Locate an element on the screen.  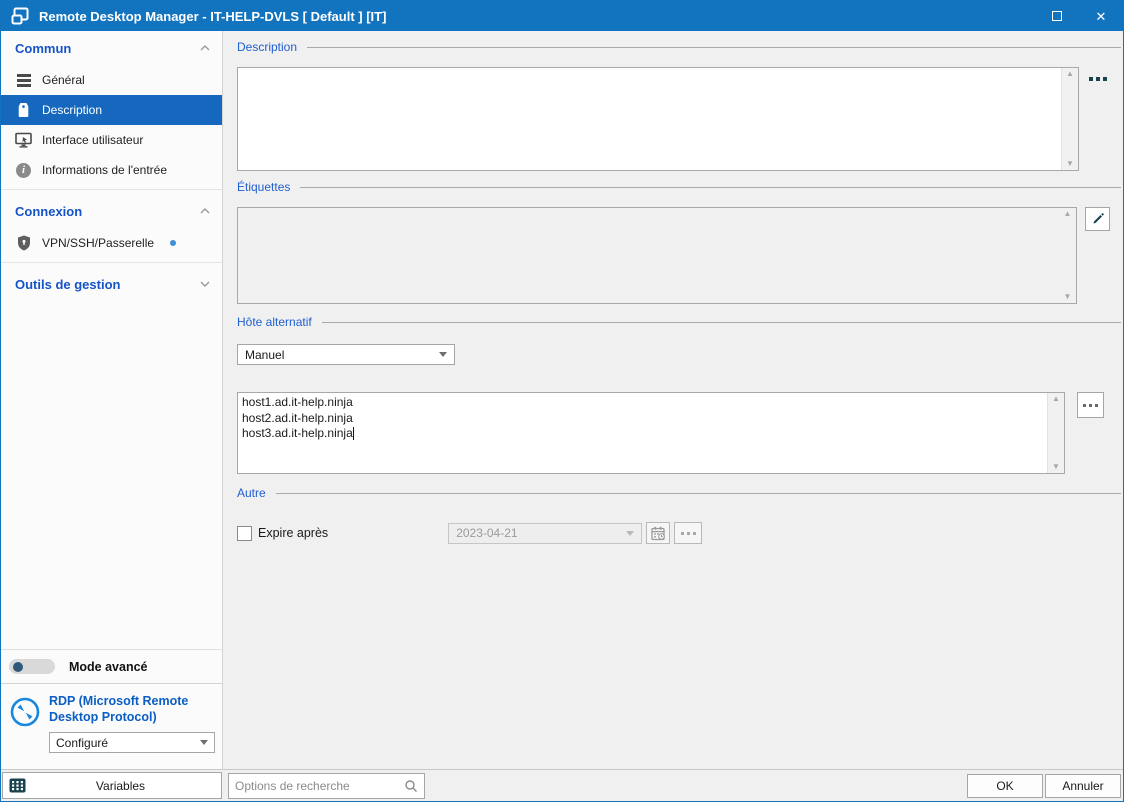
description-ellipsis-button is located at coordinates (1098, 79).